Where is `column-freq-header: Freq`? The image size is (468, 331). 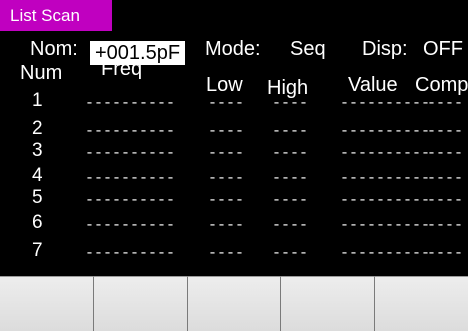 column-freq-header: Freq is located at coordinates (122, 69).